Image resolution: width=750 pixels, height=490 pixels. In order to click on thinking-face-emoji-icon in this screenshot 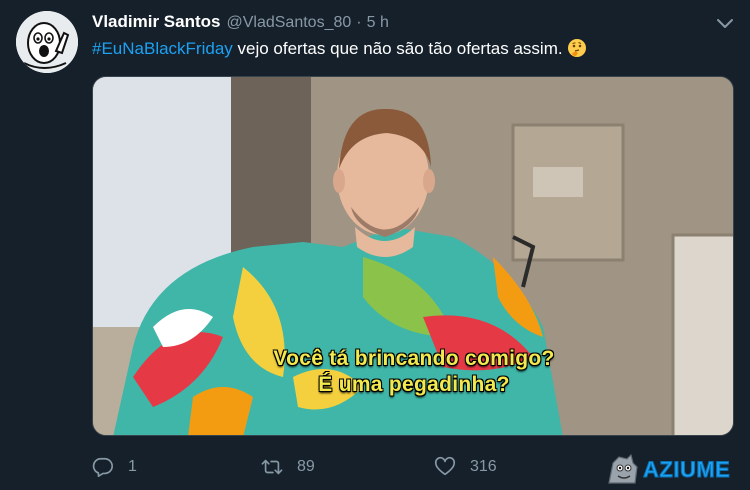, I will do `click(576, 48)`.